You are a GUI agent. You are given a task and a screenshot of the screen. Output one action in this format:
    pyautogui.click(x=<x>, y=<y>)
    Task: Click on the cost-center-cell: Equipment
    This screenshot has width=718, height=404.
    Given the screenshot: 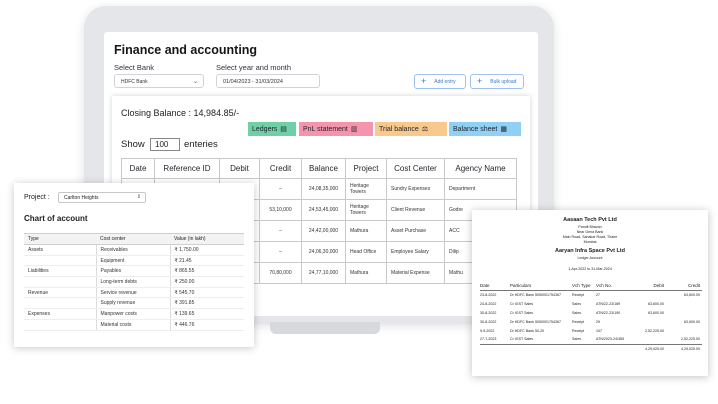 What is the action you would take?
    pyautogui.click(x=132, y=261)
    